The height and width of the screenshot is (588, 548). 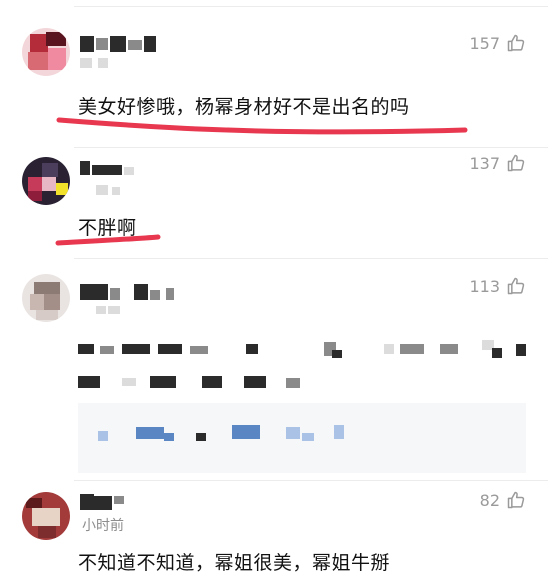 What do you see at coordinates (302, 438) in the screenshot?
I see `quoted-content-card` at bounding box center [302, 438].